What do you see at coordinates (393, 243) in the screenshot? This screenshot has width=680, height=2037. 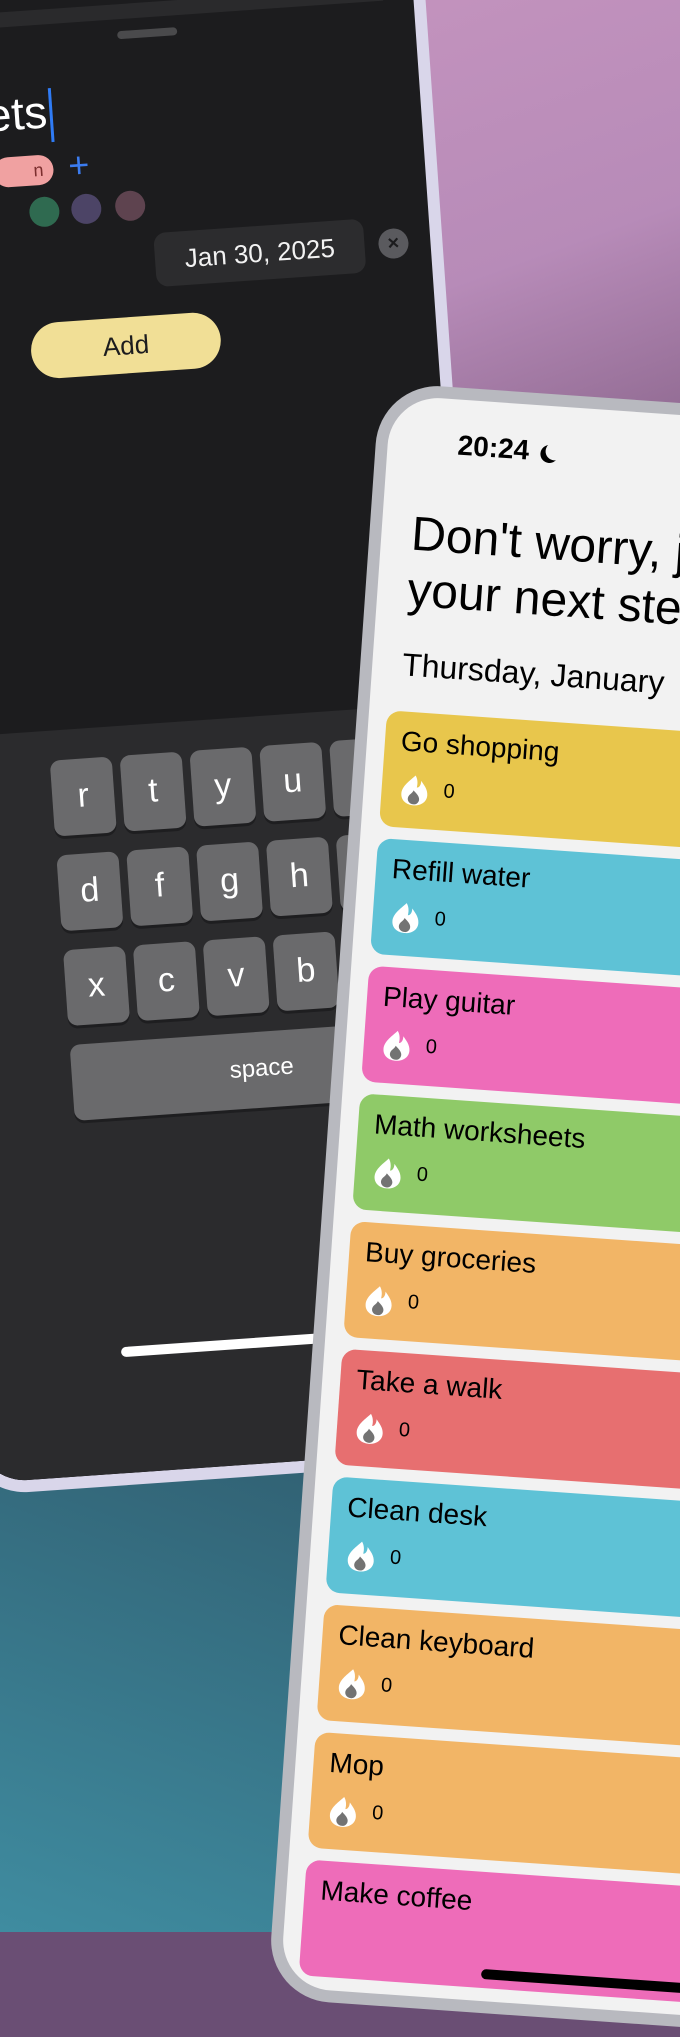 I see `clear-date-icon: ×` at bounding box center [393, 243].